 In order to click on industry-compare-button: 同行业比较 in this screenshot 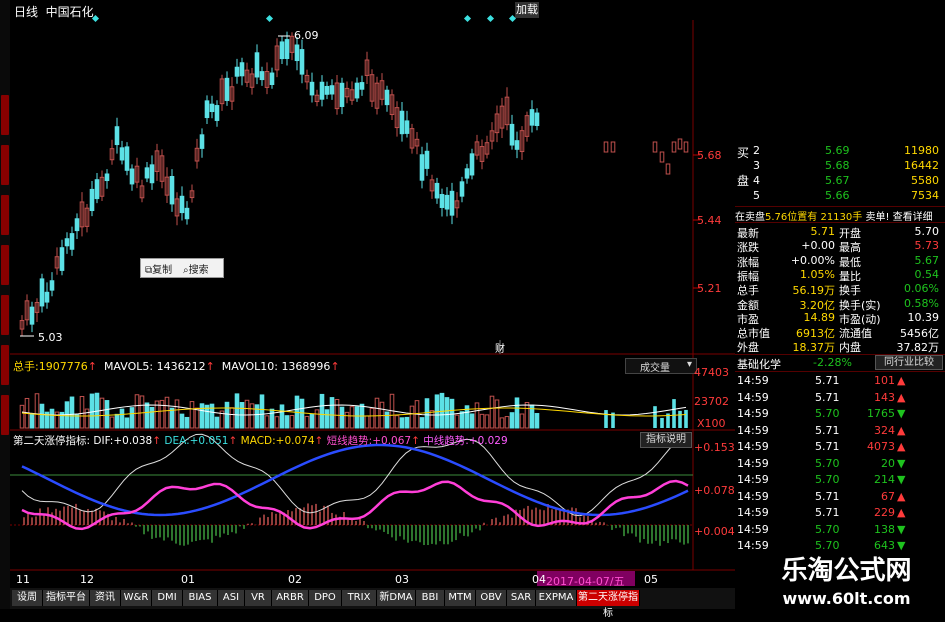, I will do `click(909, 362)`.